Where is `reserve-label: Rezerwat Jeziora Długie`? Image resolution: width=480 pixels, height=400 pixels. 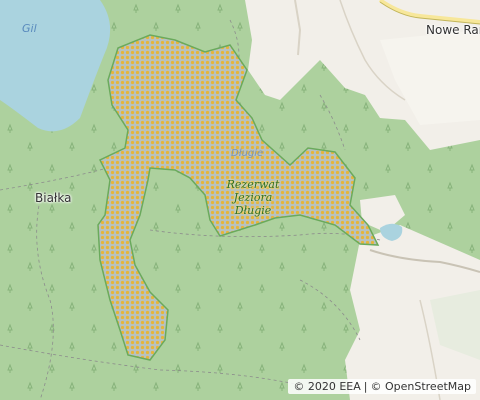 reserve-label: Rezerwat Jeziora Długie is located at coordinates (253, 197).